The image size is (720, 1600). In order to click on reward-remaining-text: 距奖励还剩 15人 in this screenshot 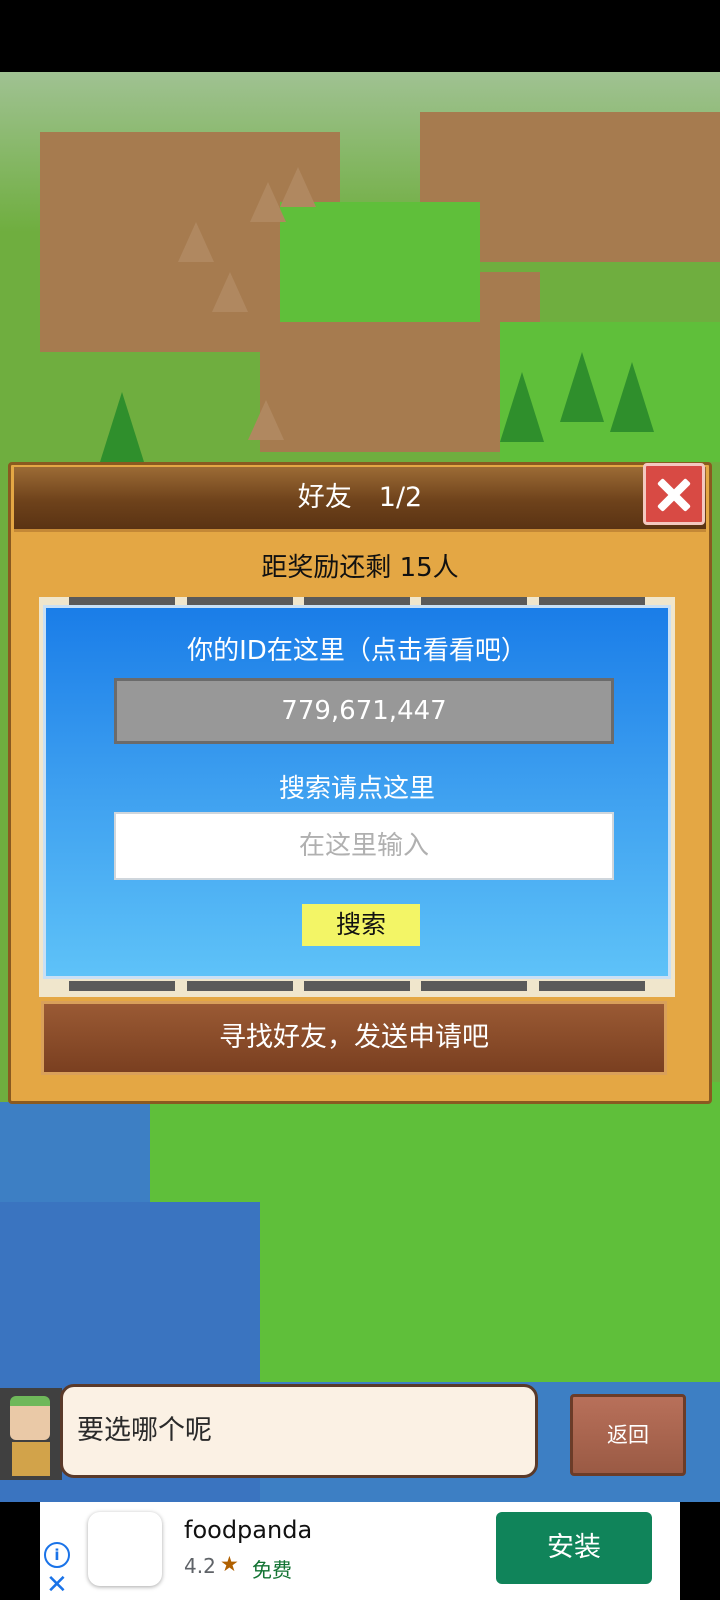, I will do `click(360, 568)`.